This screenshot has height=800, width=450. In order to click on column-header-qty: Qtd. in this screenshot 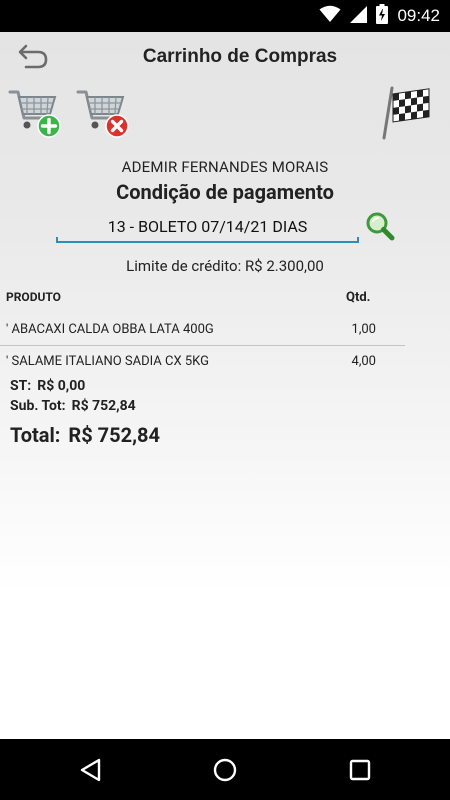, I will do `click(358, 297)`.